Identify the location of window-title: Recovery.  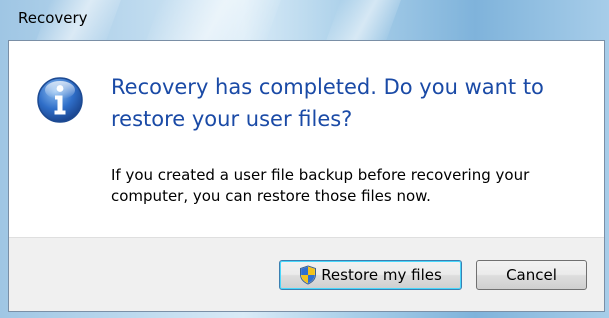
(53, 18).